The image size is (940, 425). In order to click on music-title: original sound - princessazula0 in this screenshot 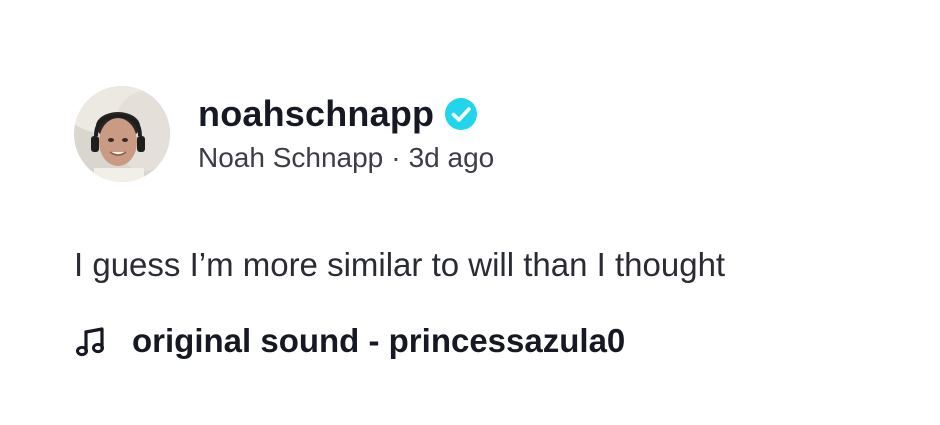, I will do `click(378, 341)`.